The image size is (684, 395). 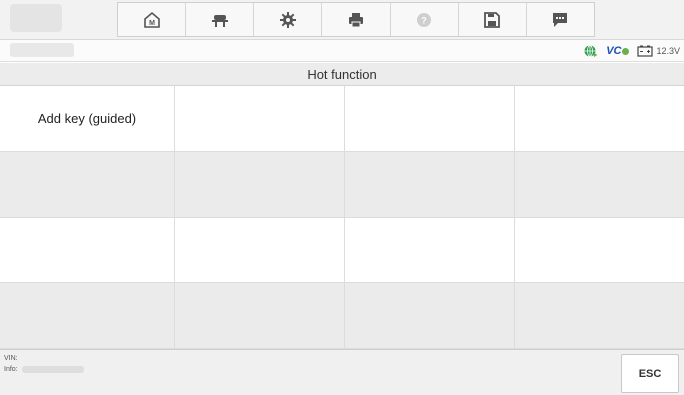 I want to click on vehicle-button, so click(x=220, y=19).